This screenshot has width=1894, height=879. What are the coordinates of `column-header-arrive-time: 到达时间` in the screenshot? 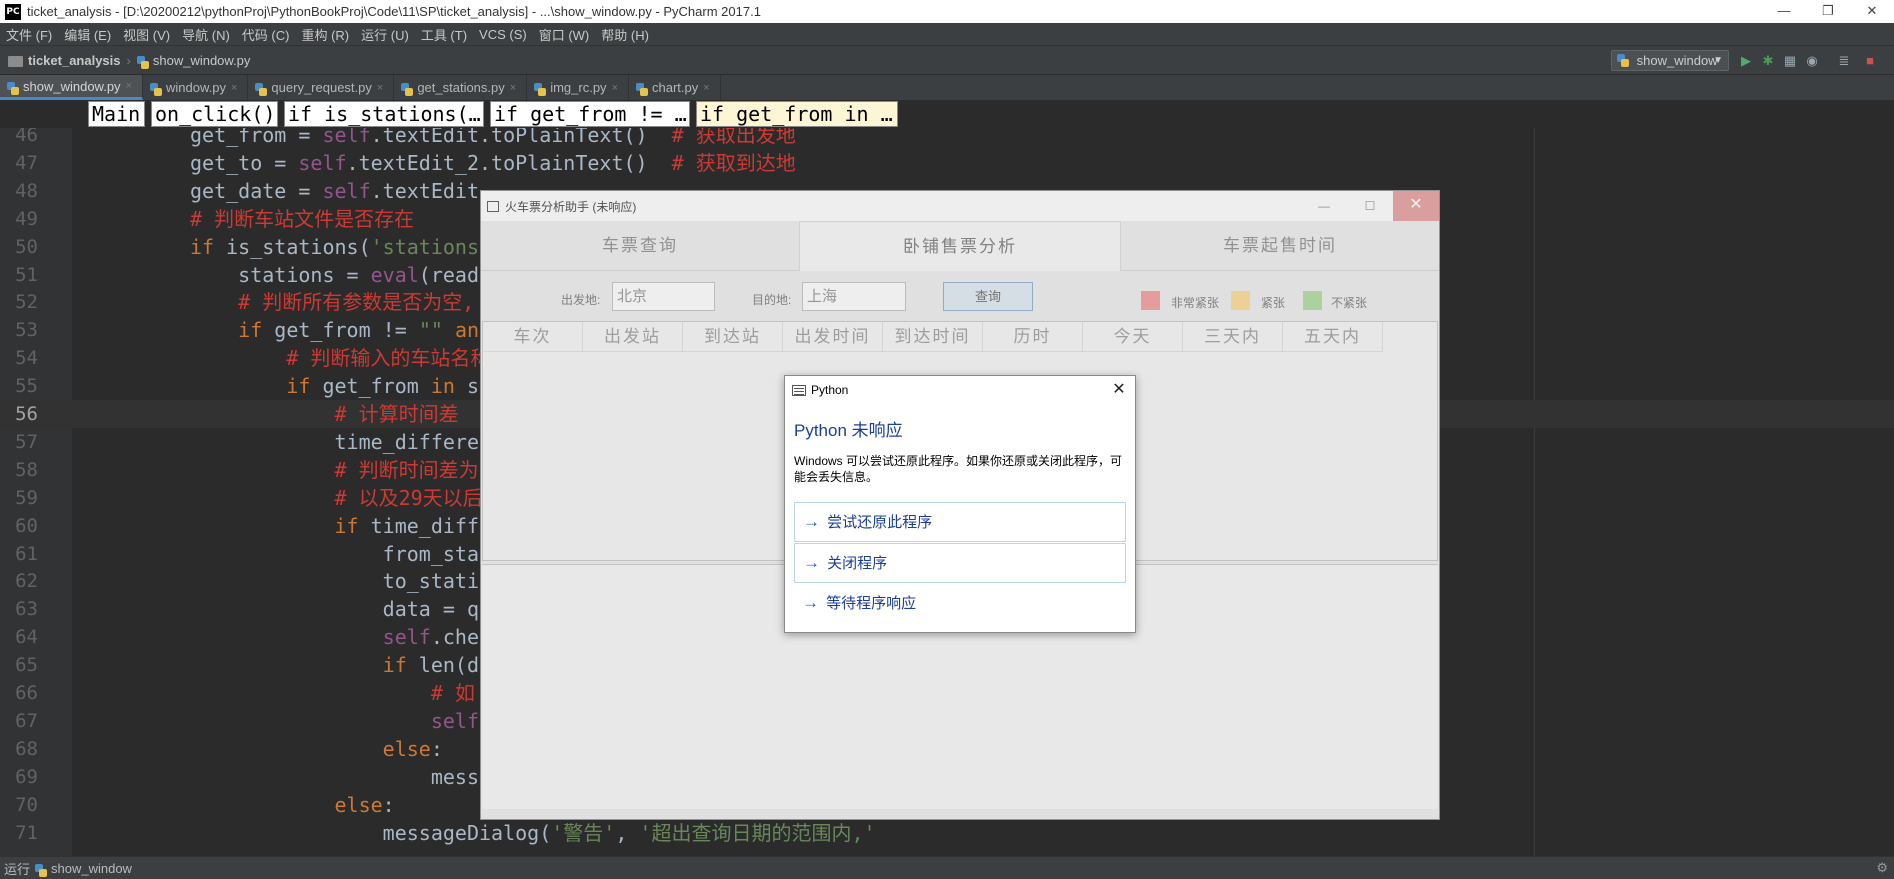 It's located at (933, 337).